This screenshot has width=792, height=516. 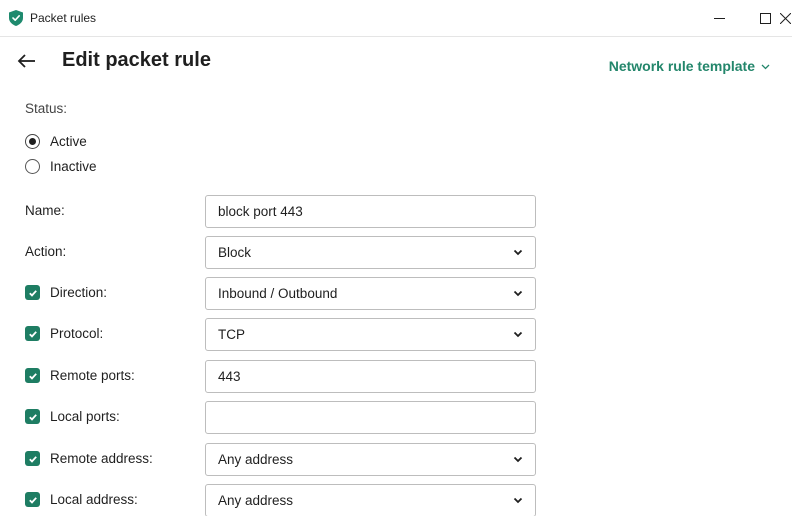 I want to click on status-inactive-radio: Inactive, so click(x=61, y=166).